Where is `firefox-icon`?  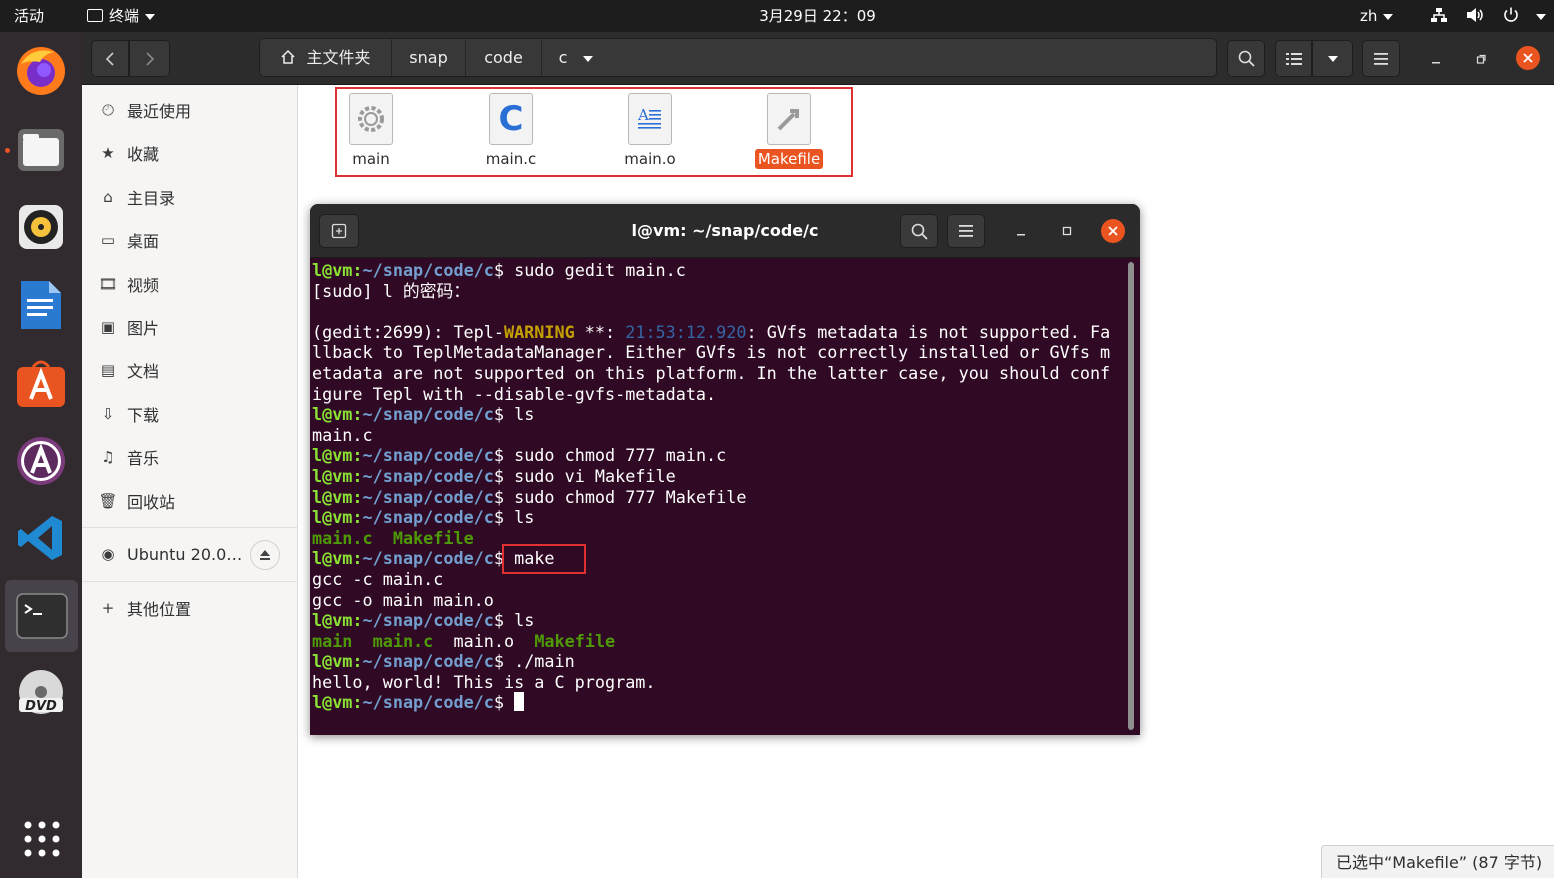 firefox-icon is located at coordinates (41, 71).